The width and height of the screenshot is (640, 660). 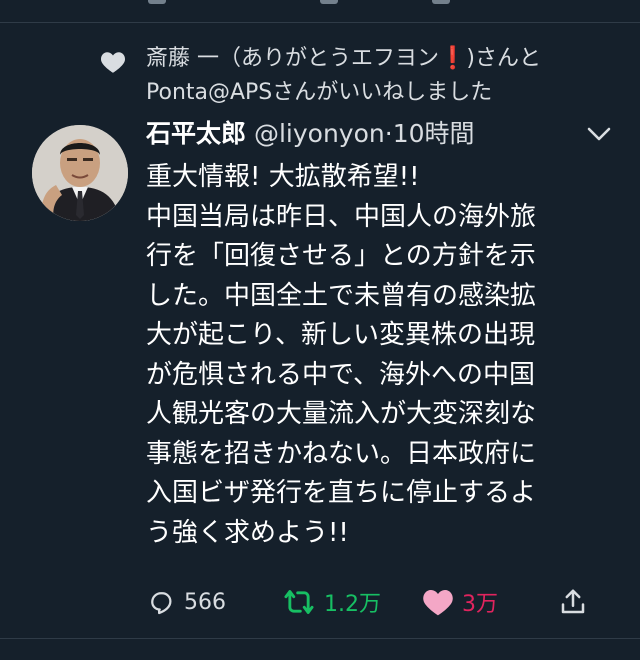 I want to click on tweet-line: が危惧される中で、海外への中国, so click(x=340, y=374).